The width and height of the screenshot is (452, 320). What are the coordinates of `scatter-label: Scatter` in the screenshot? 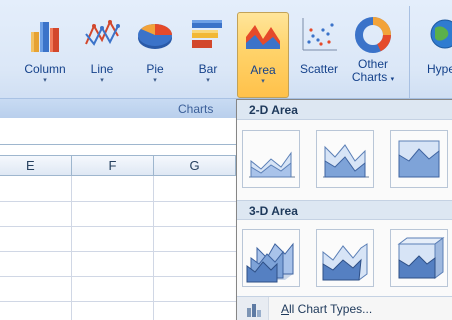 It's located at (318, 69).